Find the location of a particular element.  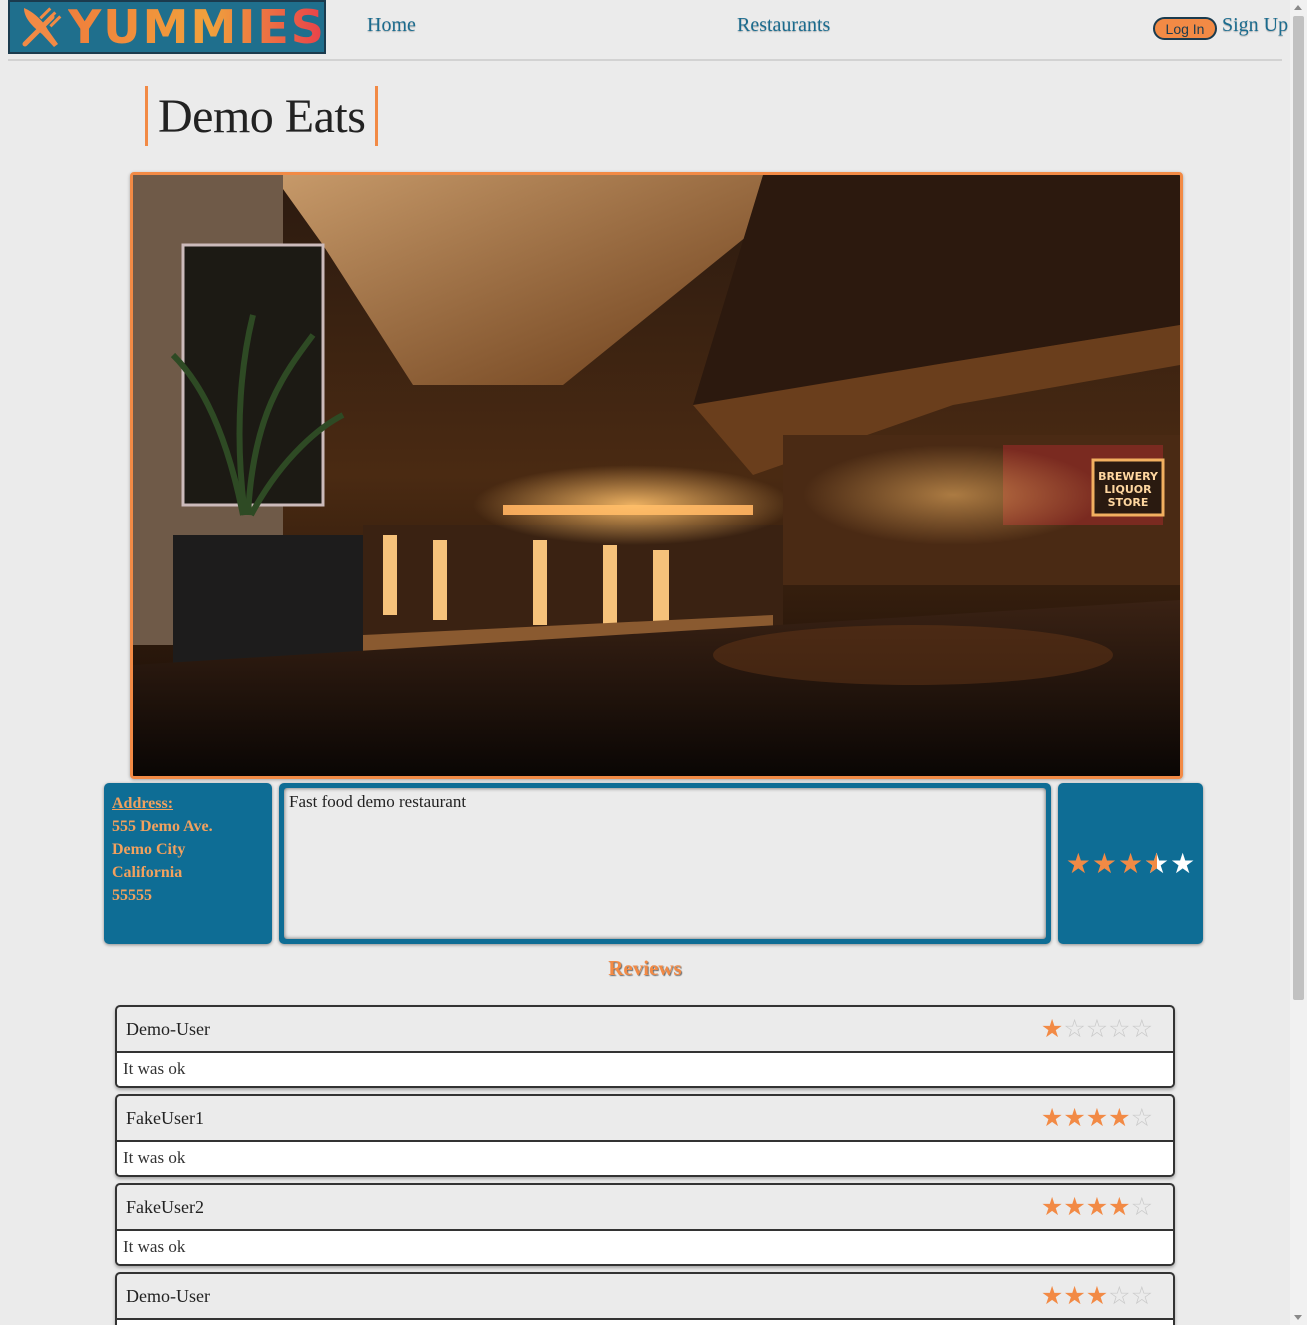

page-title-frame: Demo Eats is located at coordinates (262, 116).